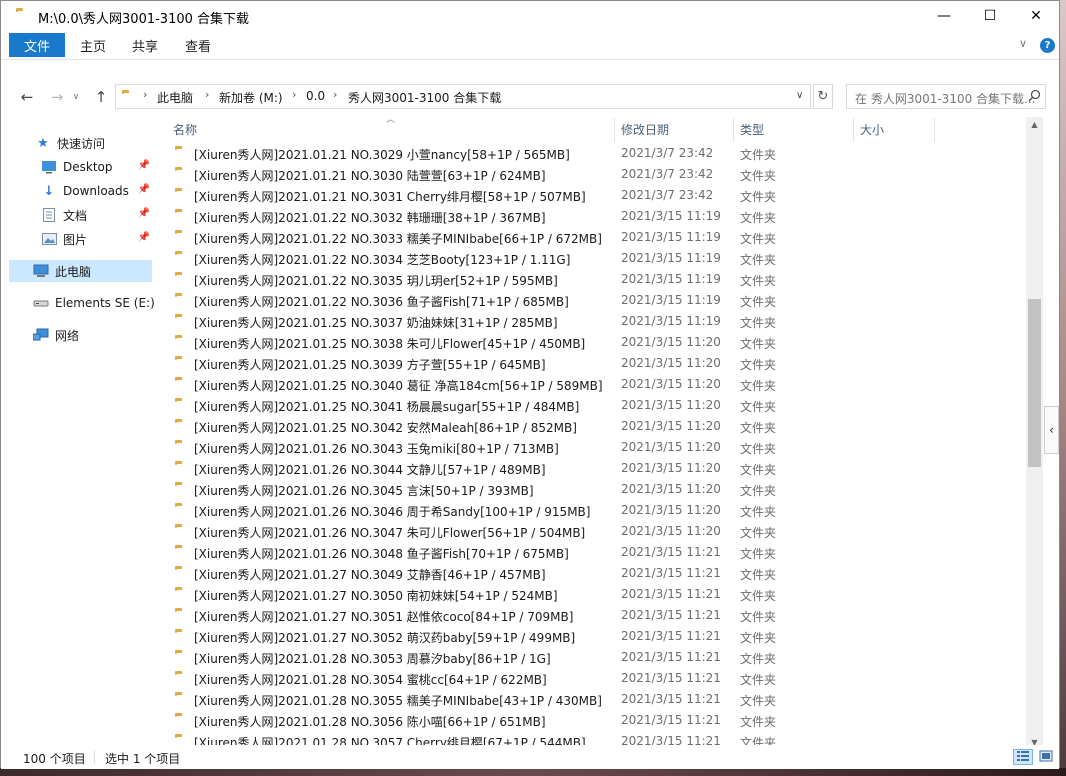 Image resolution: width=1066 pixels, height=776 pixels. Describe the element at coordinates (1023, 757) in the screenshot. I see `details-view-button` at that location.